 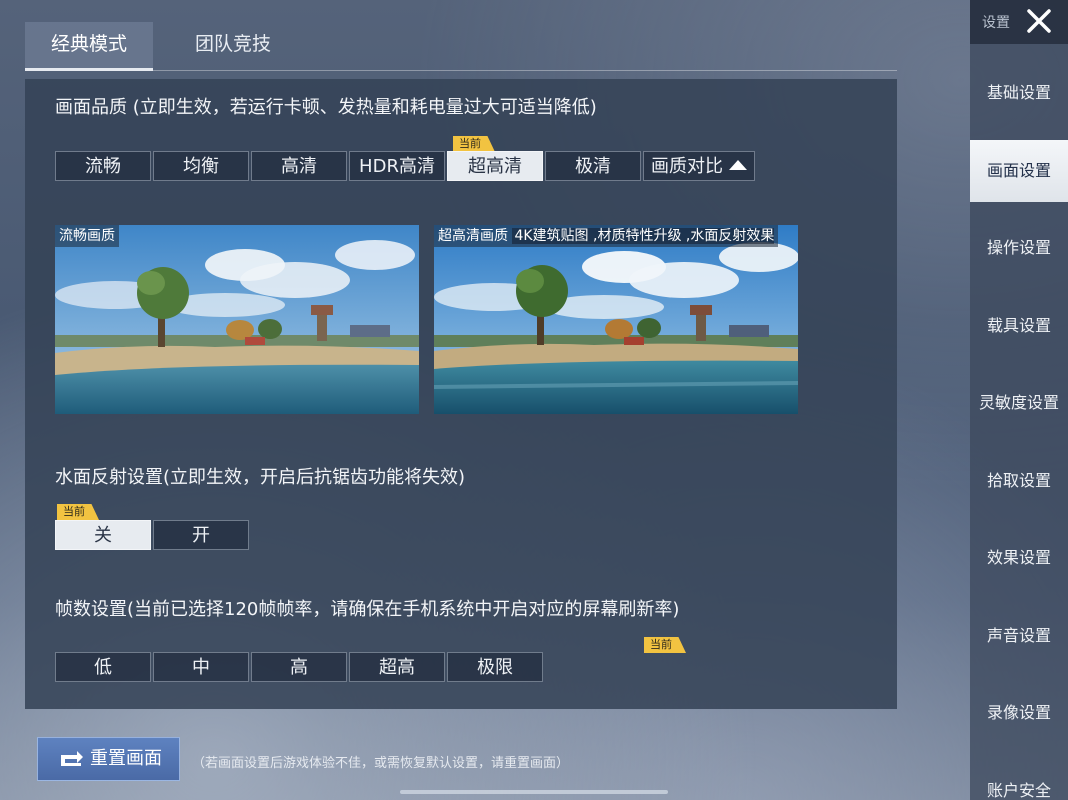 I want to click on smooth-preview-label: 流畅画质, so click(x=87, y=236).